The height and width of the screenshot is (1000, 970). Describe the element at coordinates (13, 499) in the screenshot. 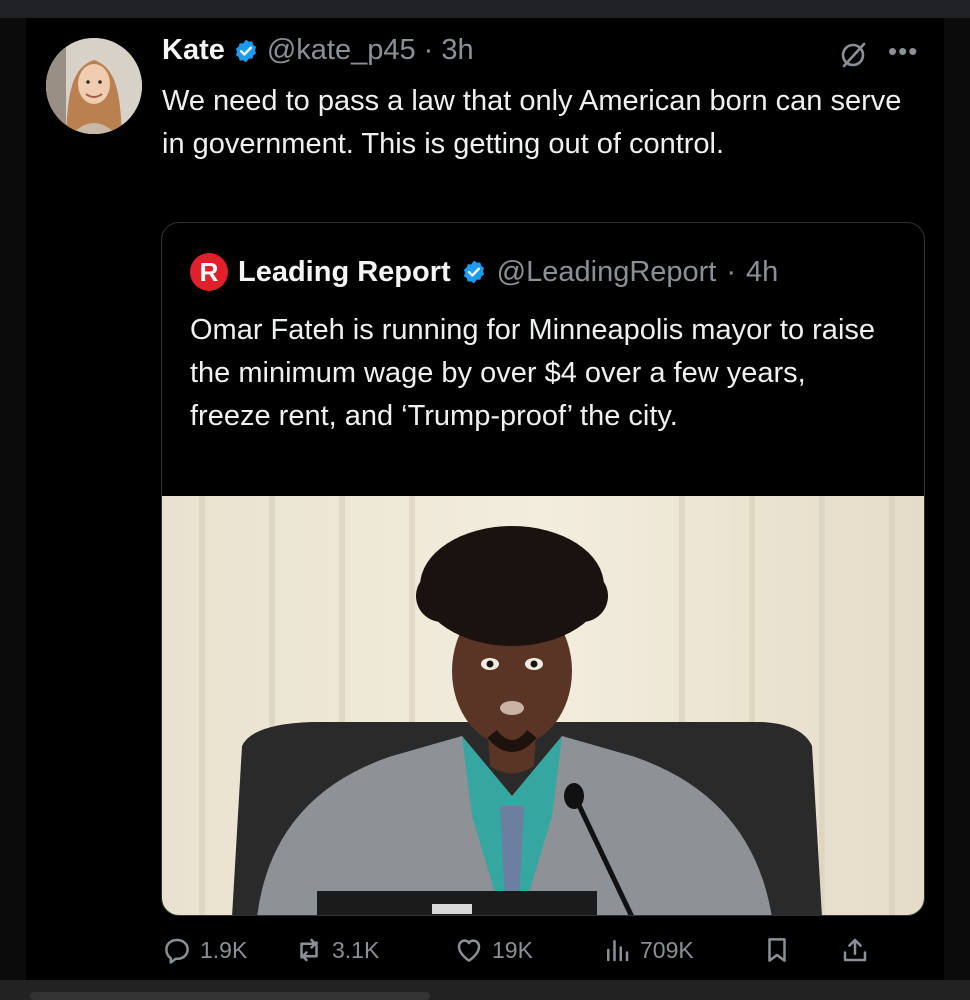

I see `left-background` at that location.